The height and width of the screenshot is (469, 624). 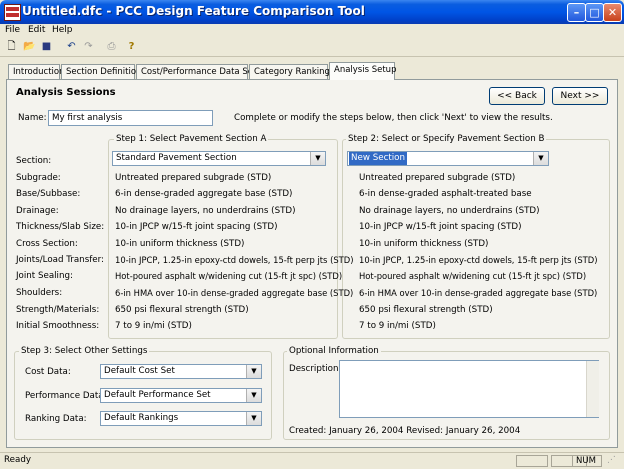 What do you see at coordinates (58, 310) in the screenshot?
I see `row-label: Strength/Materials:` at bounding box center [58, 310].